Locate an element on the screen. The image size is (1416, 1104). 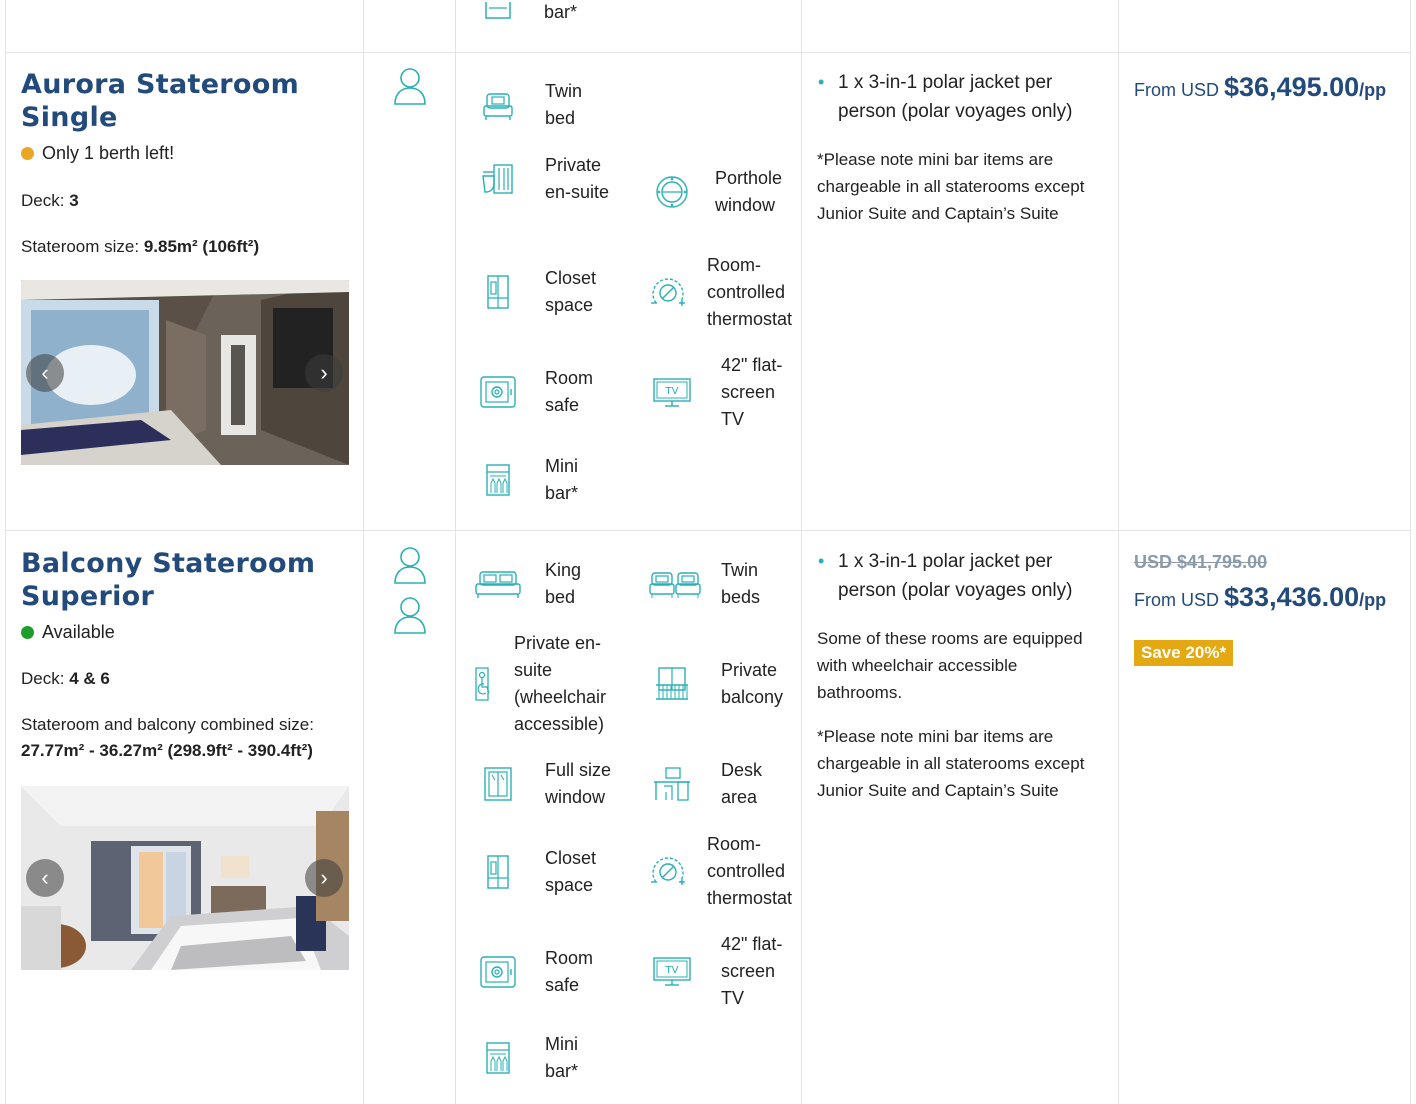
feature-wheelchair-ensuite: Private en-suite (wheelchair accessible) is located at coordinates (544, 684).